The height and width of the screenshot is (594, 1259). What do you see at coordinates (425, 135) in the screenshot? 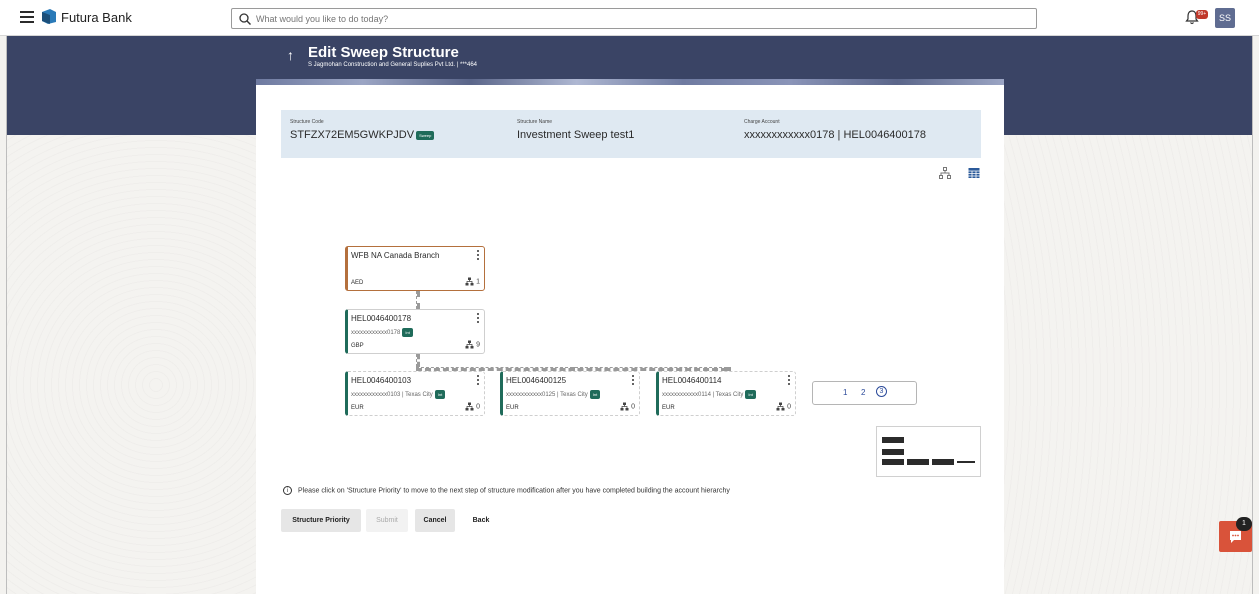
I see `sweep-badge: Sweep` at bounding box center [425, 135].